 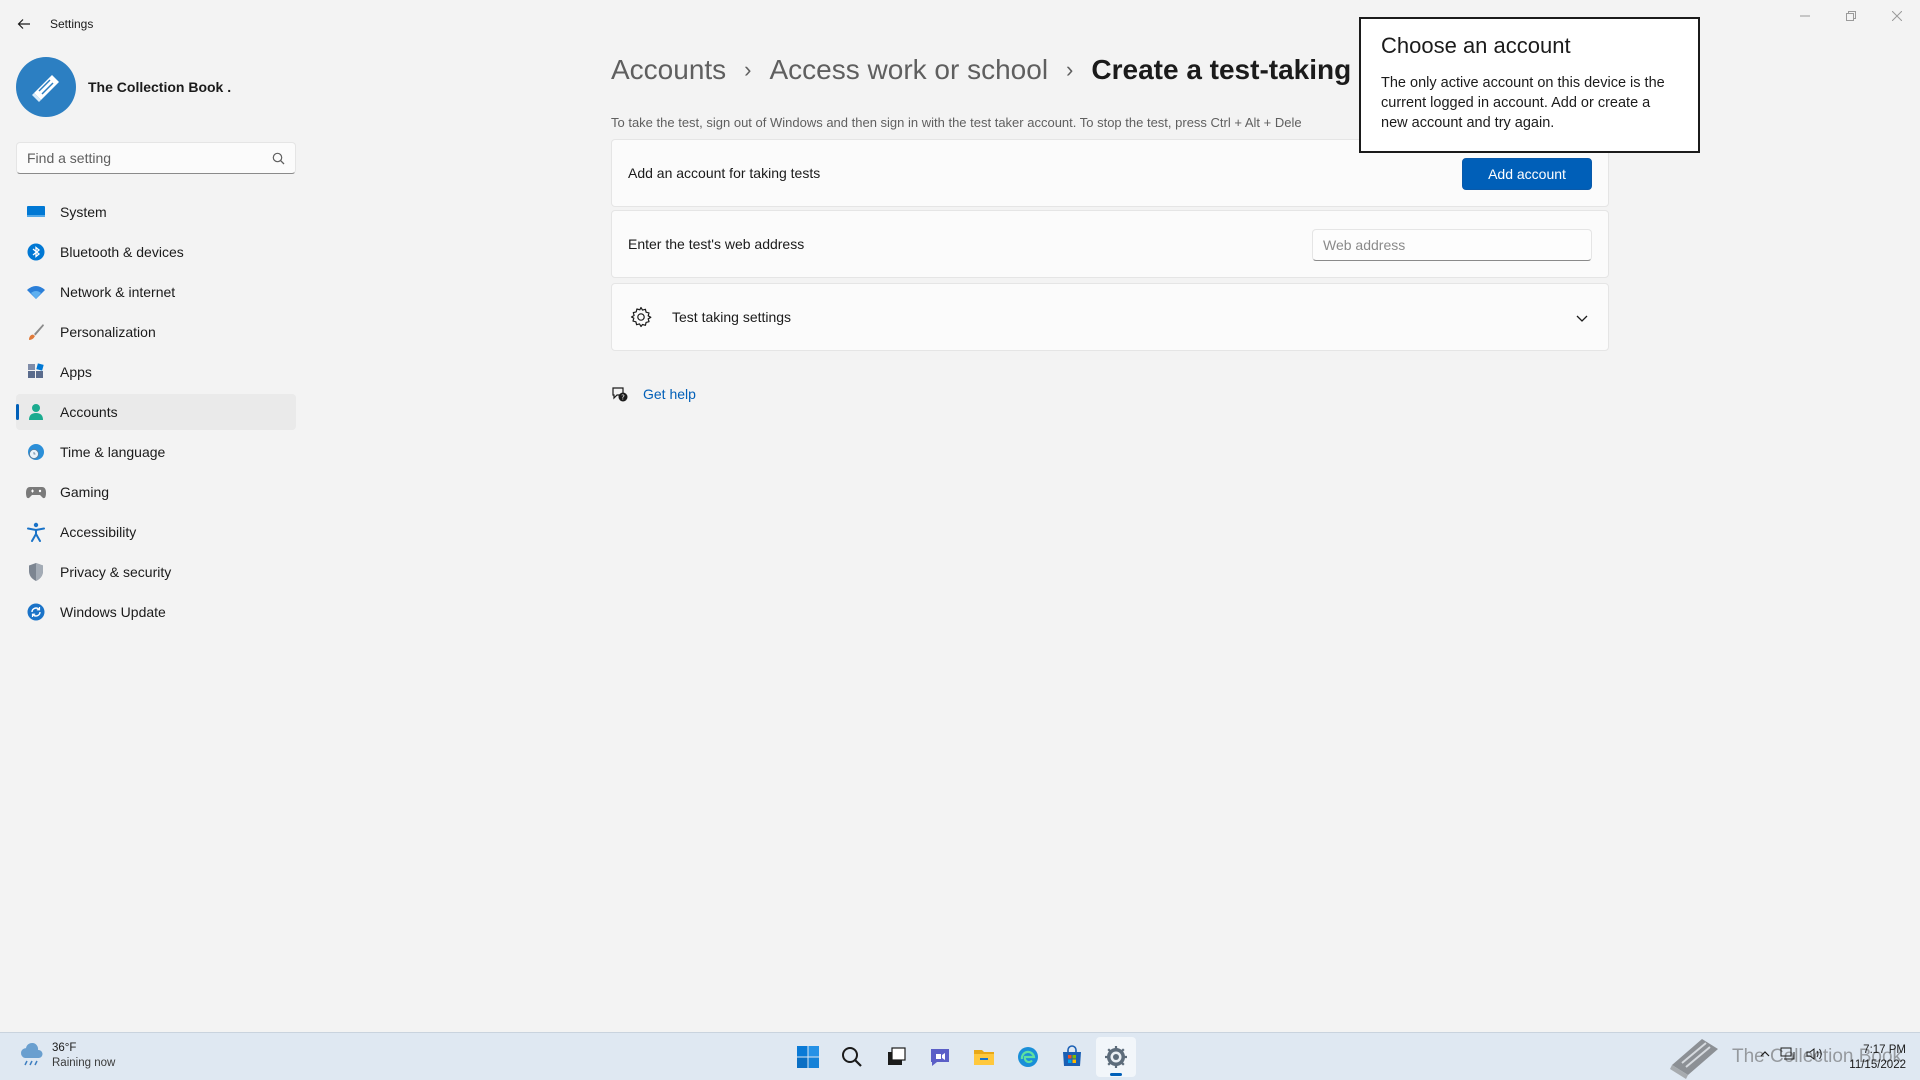 What do you see at coordinates (668, 70) in the screenshot?
I see `breadcrumb-accounts: Accounts` at bounding box center [668, 70].